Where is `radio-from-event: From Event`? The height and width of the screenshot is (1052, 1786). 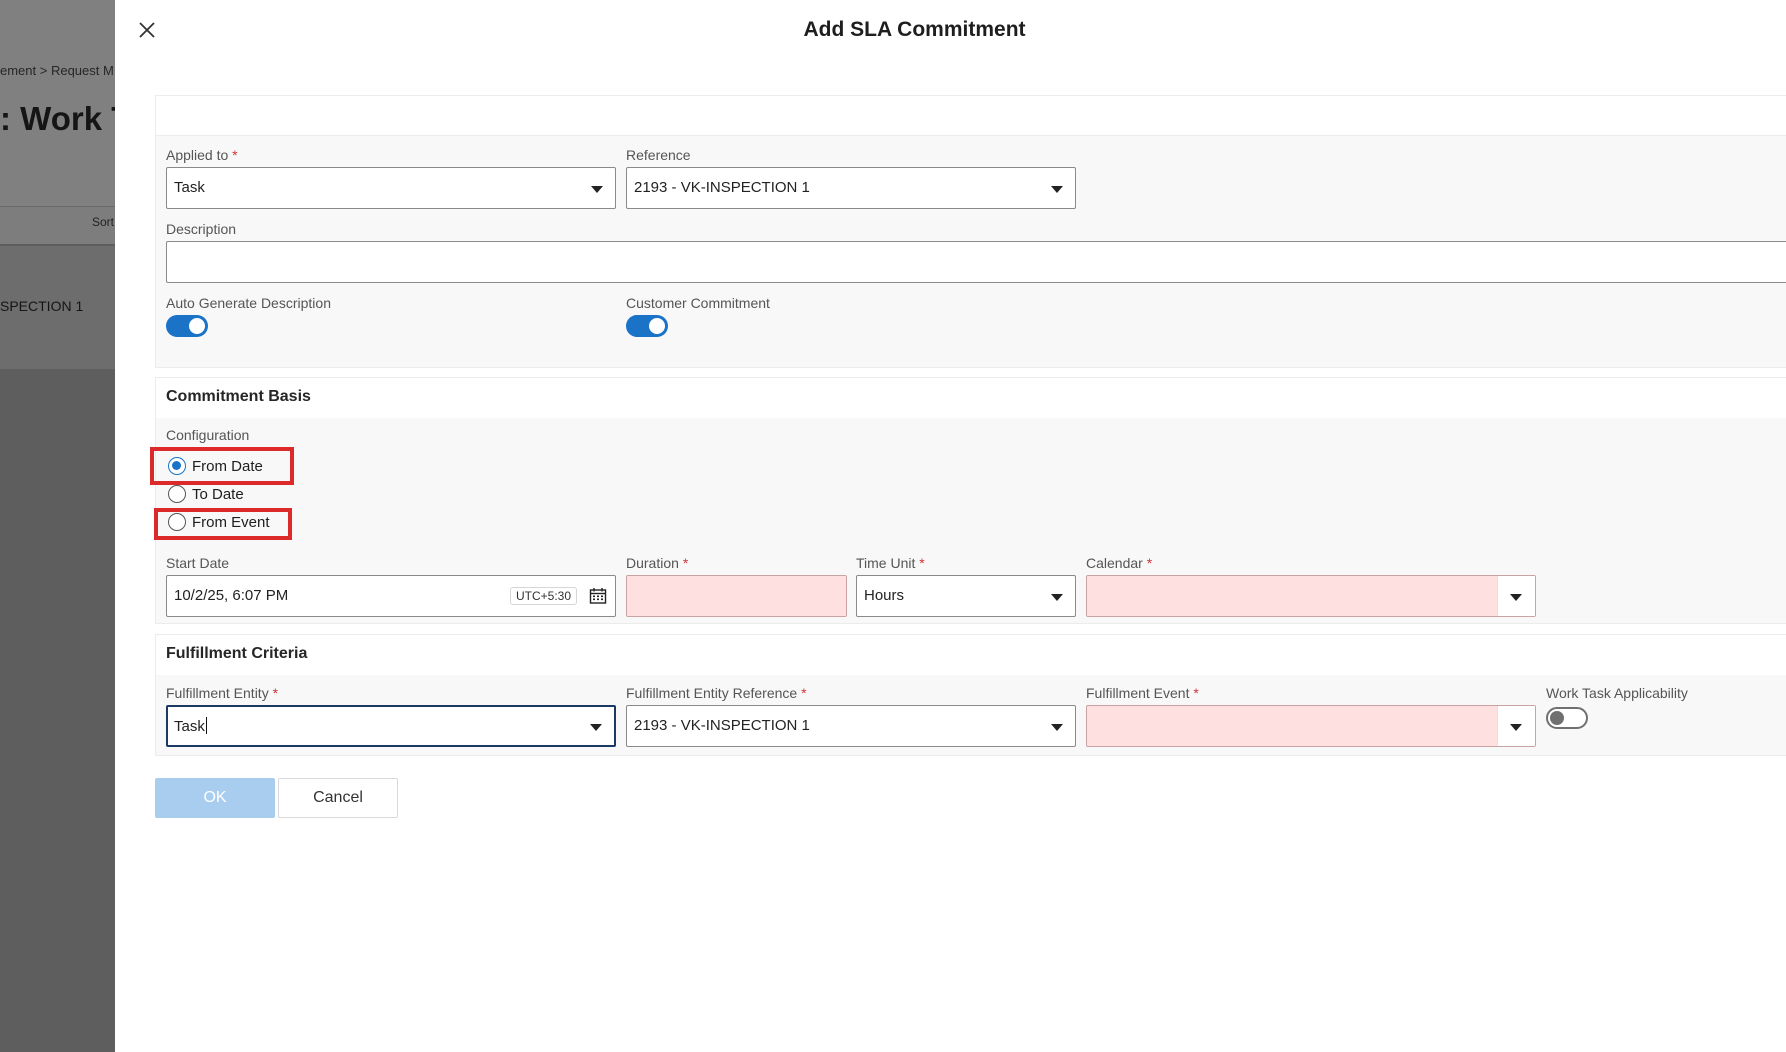 radio-from-event: From Event is located at coordinates (219, 522).